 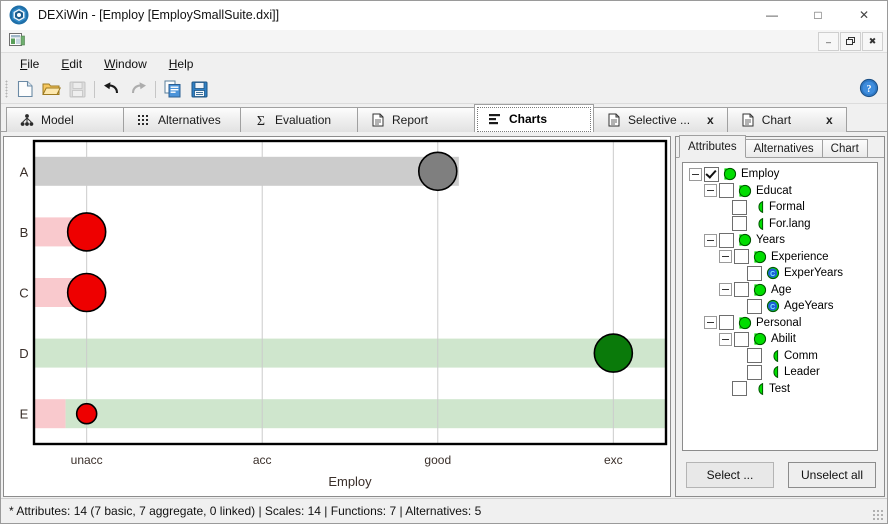 I want to click on side-tab-attributes: Attributes, so click(x=712, y=146).